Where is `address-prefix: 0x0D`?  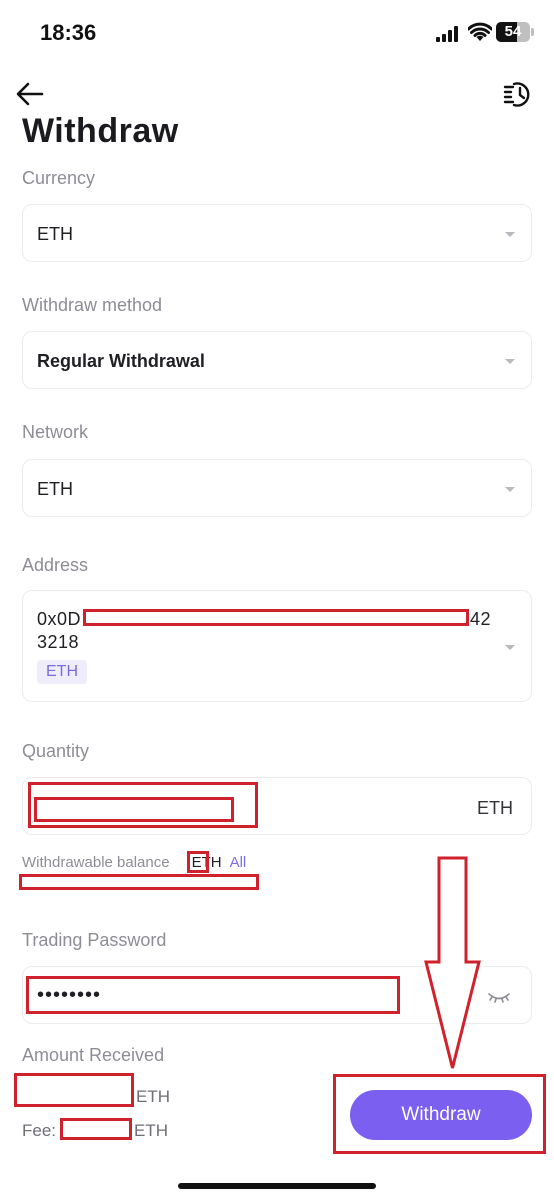 address-prefix: 0x0D is located at coordinates (59, 619).